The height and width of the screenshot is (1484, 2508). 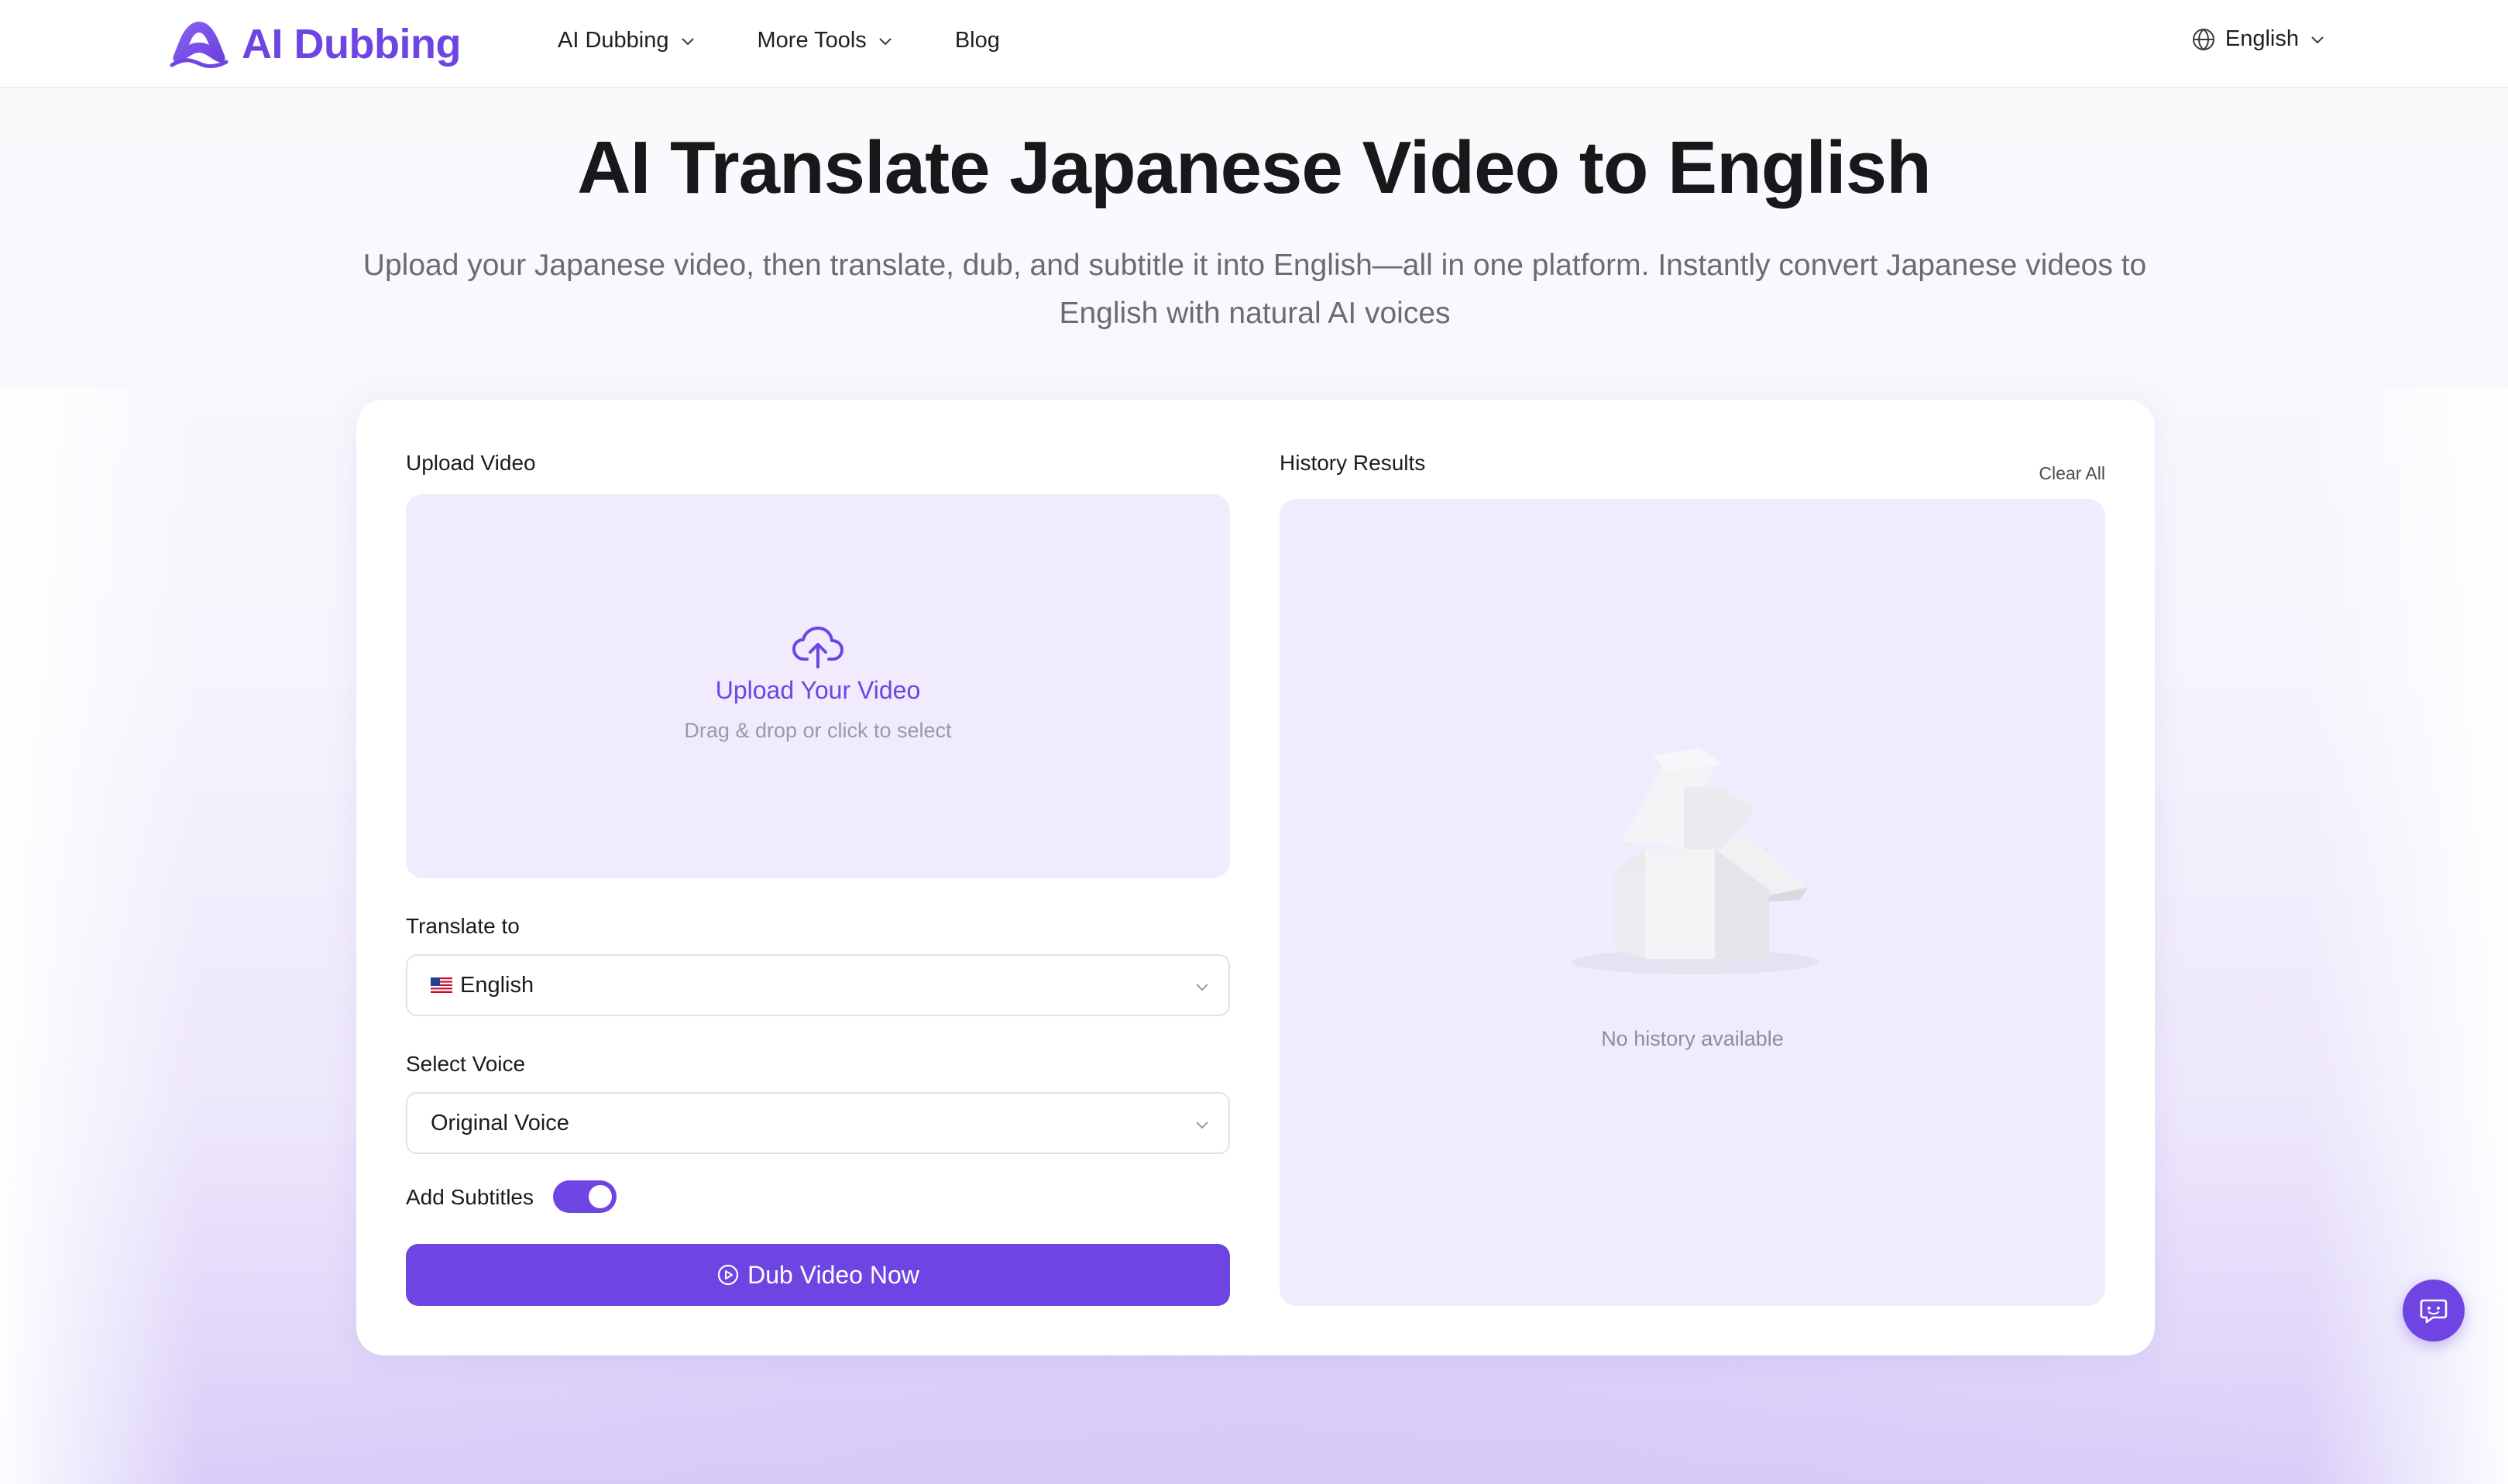 I want to click on brand-logo: AI Dubbing, so click(x=315, y=44).